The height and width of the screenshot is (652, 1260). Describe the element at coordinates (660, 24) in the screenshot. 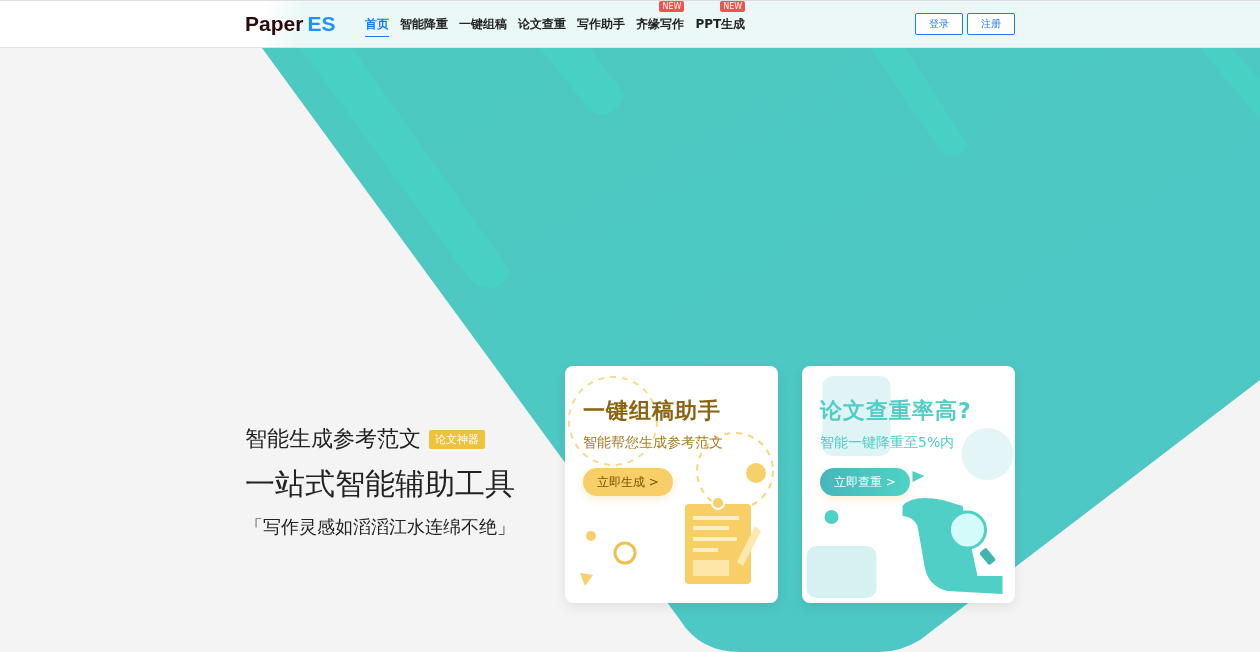

I see `nav-link: 齐缘写作` at that location.